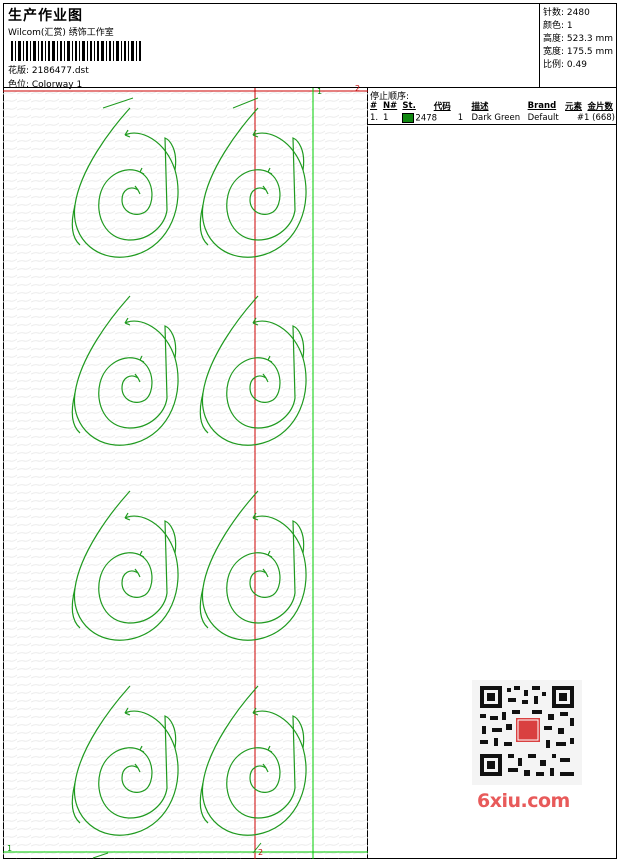  I want to click on col-code: 代码, so click(442, 107).